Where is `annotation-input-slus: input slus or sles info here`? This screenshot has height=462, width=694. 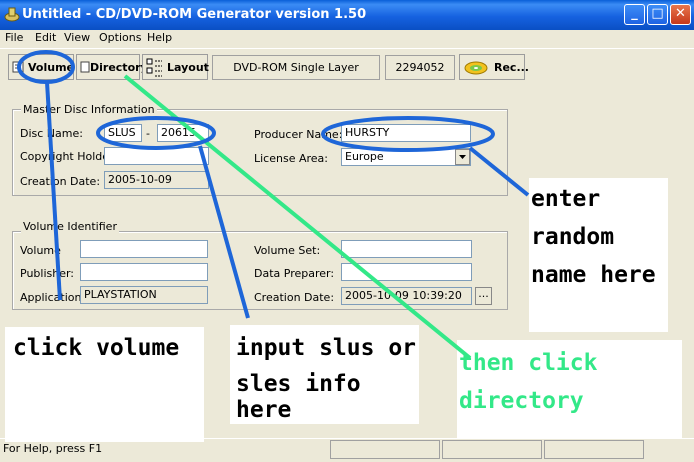
annotation-input-slus: input slus or sles info here is located at coordinates (324, 374).